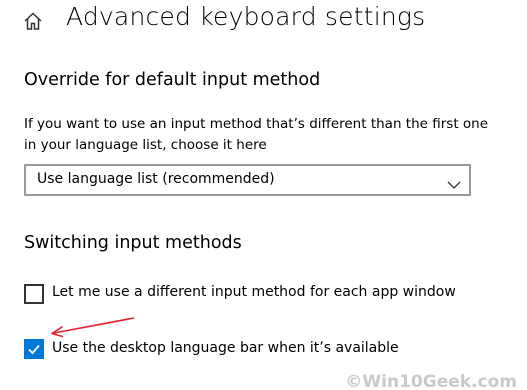 The height and width of the screenshot is (390, 527). What do you see at coordinates (34, 294) in the screenshot?
I see `per-app-input-method-checkbox` at bounding box center [34, 294].